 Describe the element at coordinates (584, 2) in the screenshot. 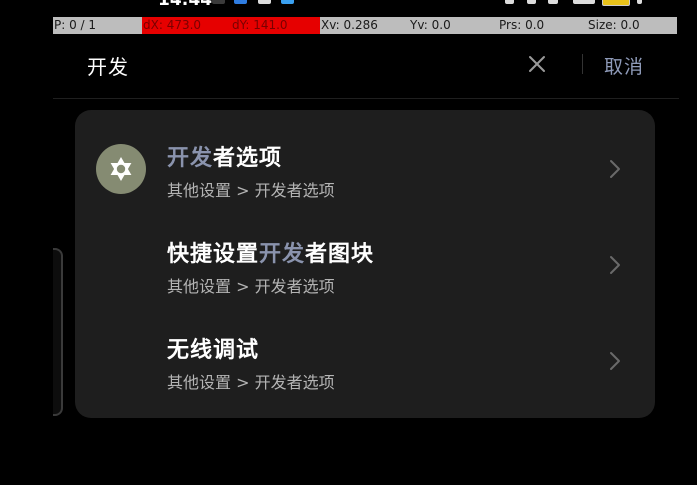

I see `cellular-icon` at that location.